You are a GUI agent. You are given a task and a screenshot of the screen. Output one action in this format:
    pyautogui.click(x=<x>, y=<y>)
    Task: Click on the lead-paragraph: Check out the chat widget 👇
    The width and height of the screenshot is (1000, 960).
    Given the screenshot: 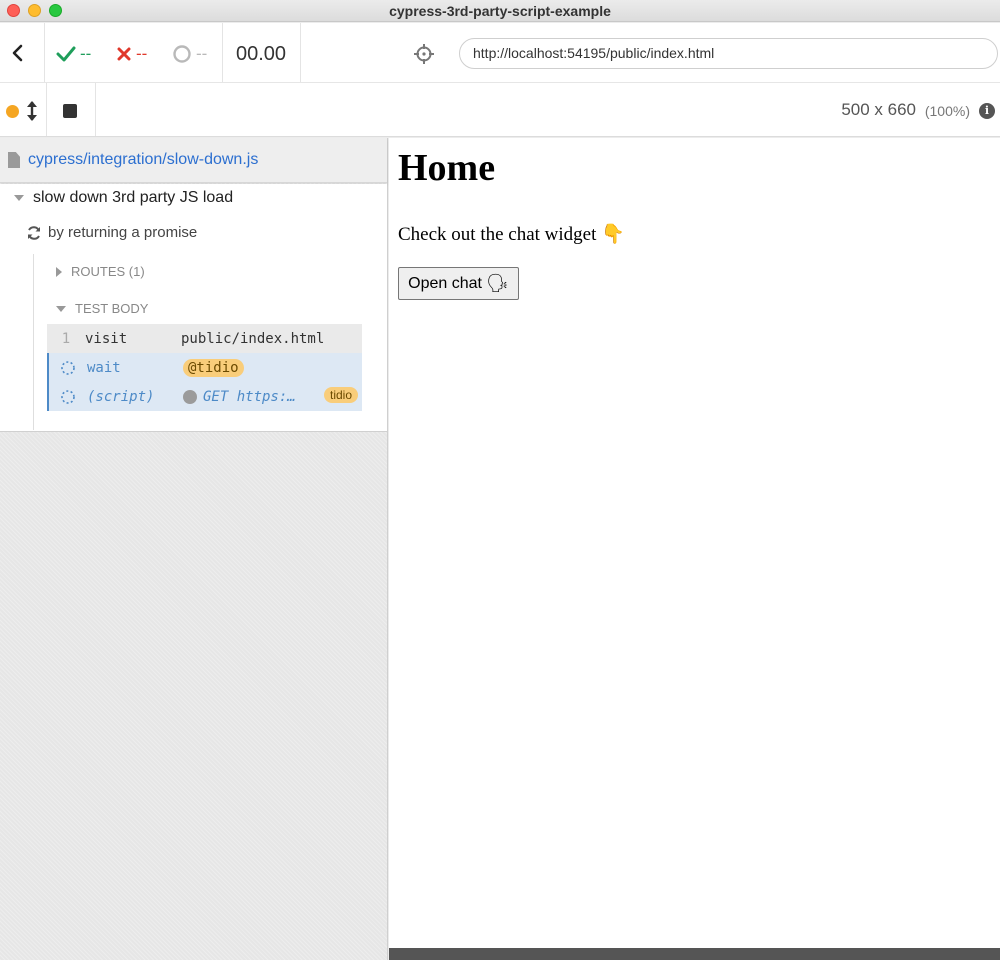 What is the action you would take?
    pyautogui.click(x=511, y=234)
    